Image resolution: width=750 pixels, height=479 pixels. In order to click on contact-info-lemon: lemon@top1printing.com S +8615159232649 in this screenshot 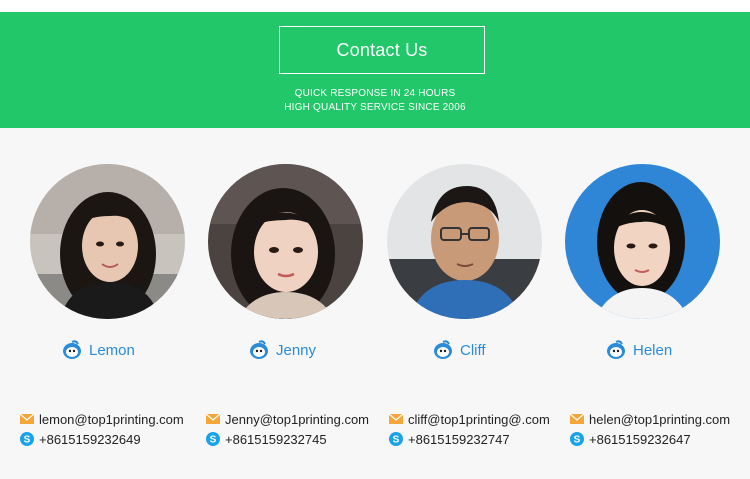, I will do `click(101, 429)`.